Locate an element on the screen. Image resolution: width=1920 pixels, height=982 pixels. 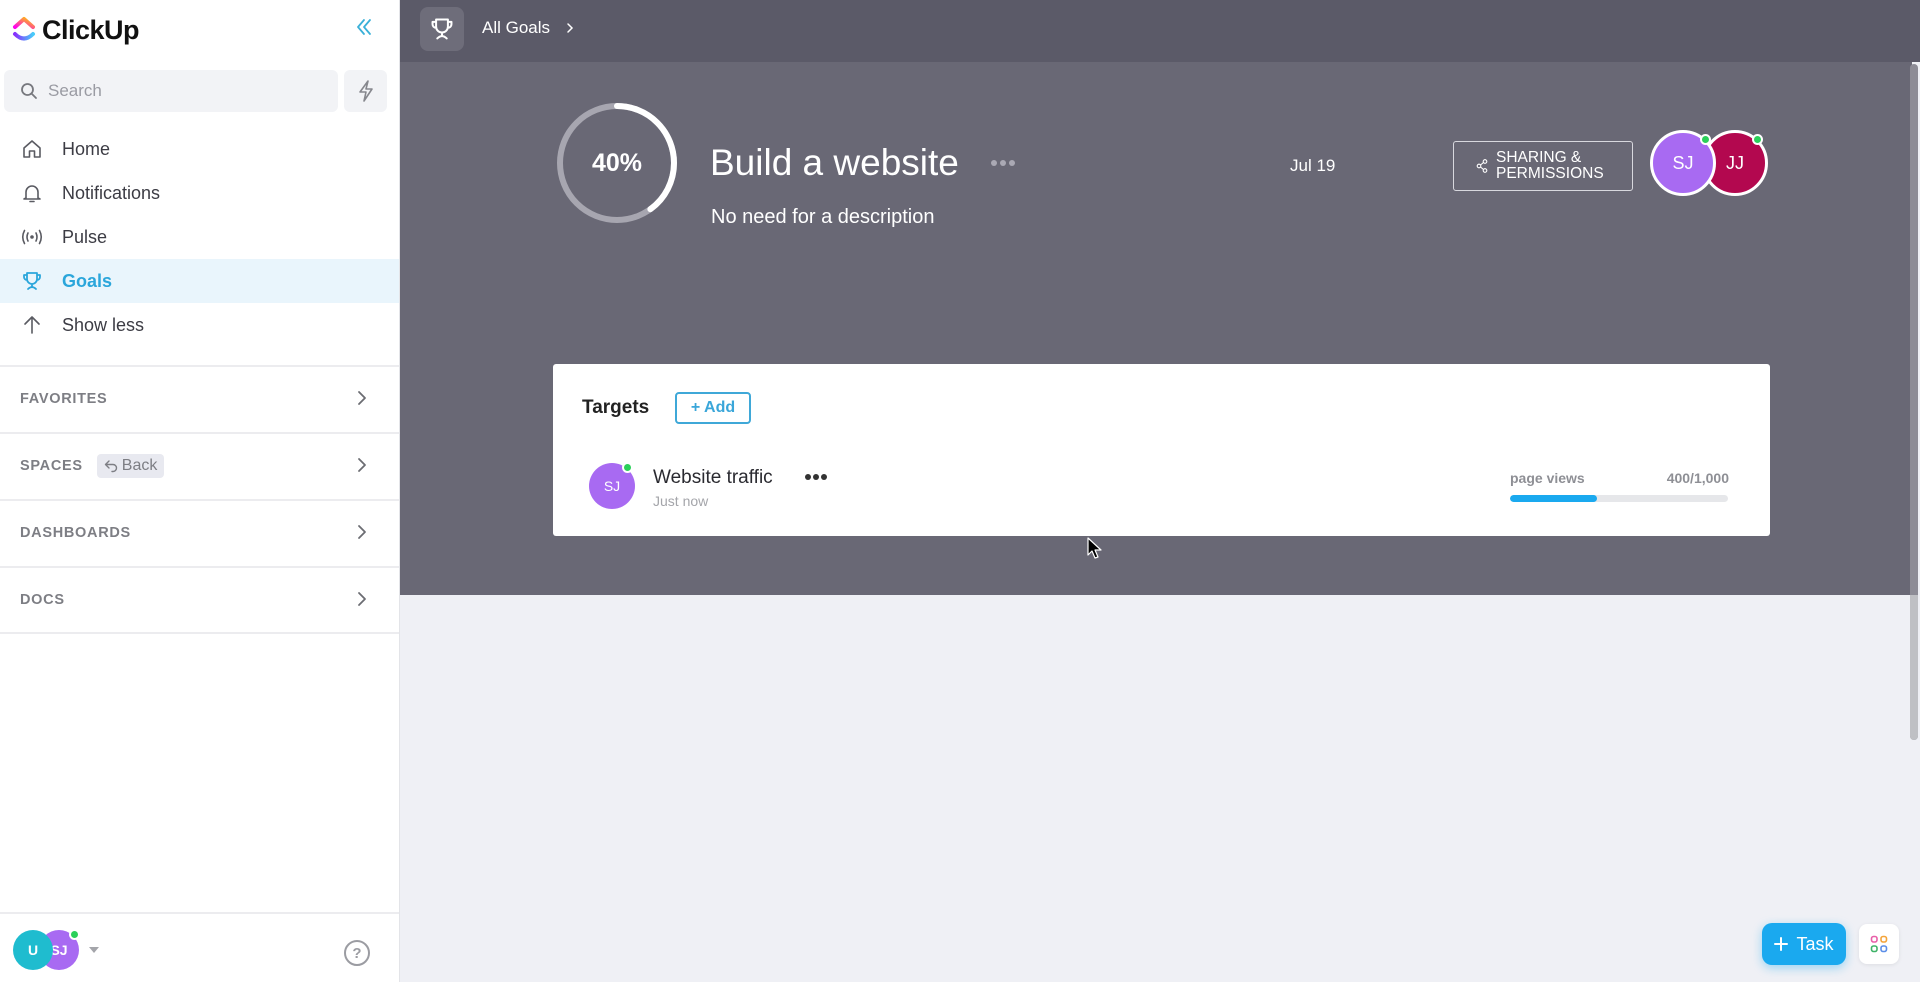
sidebar-item-notifications: Notifications is located at coordinates (199, 193).